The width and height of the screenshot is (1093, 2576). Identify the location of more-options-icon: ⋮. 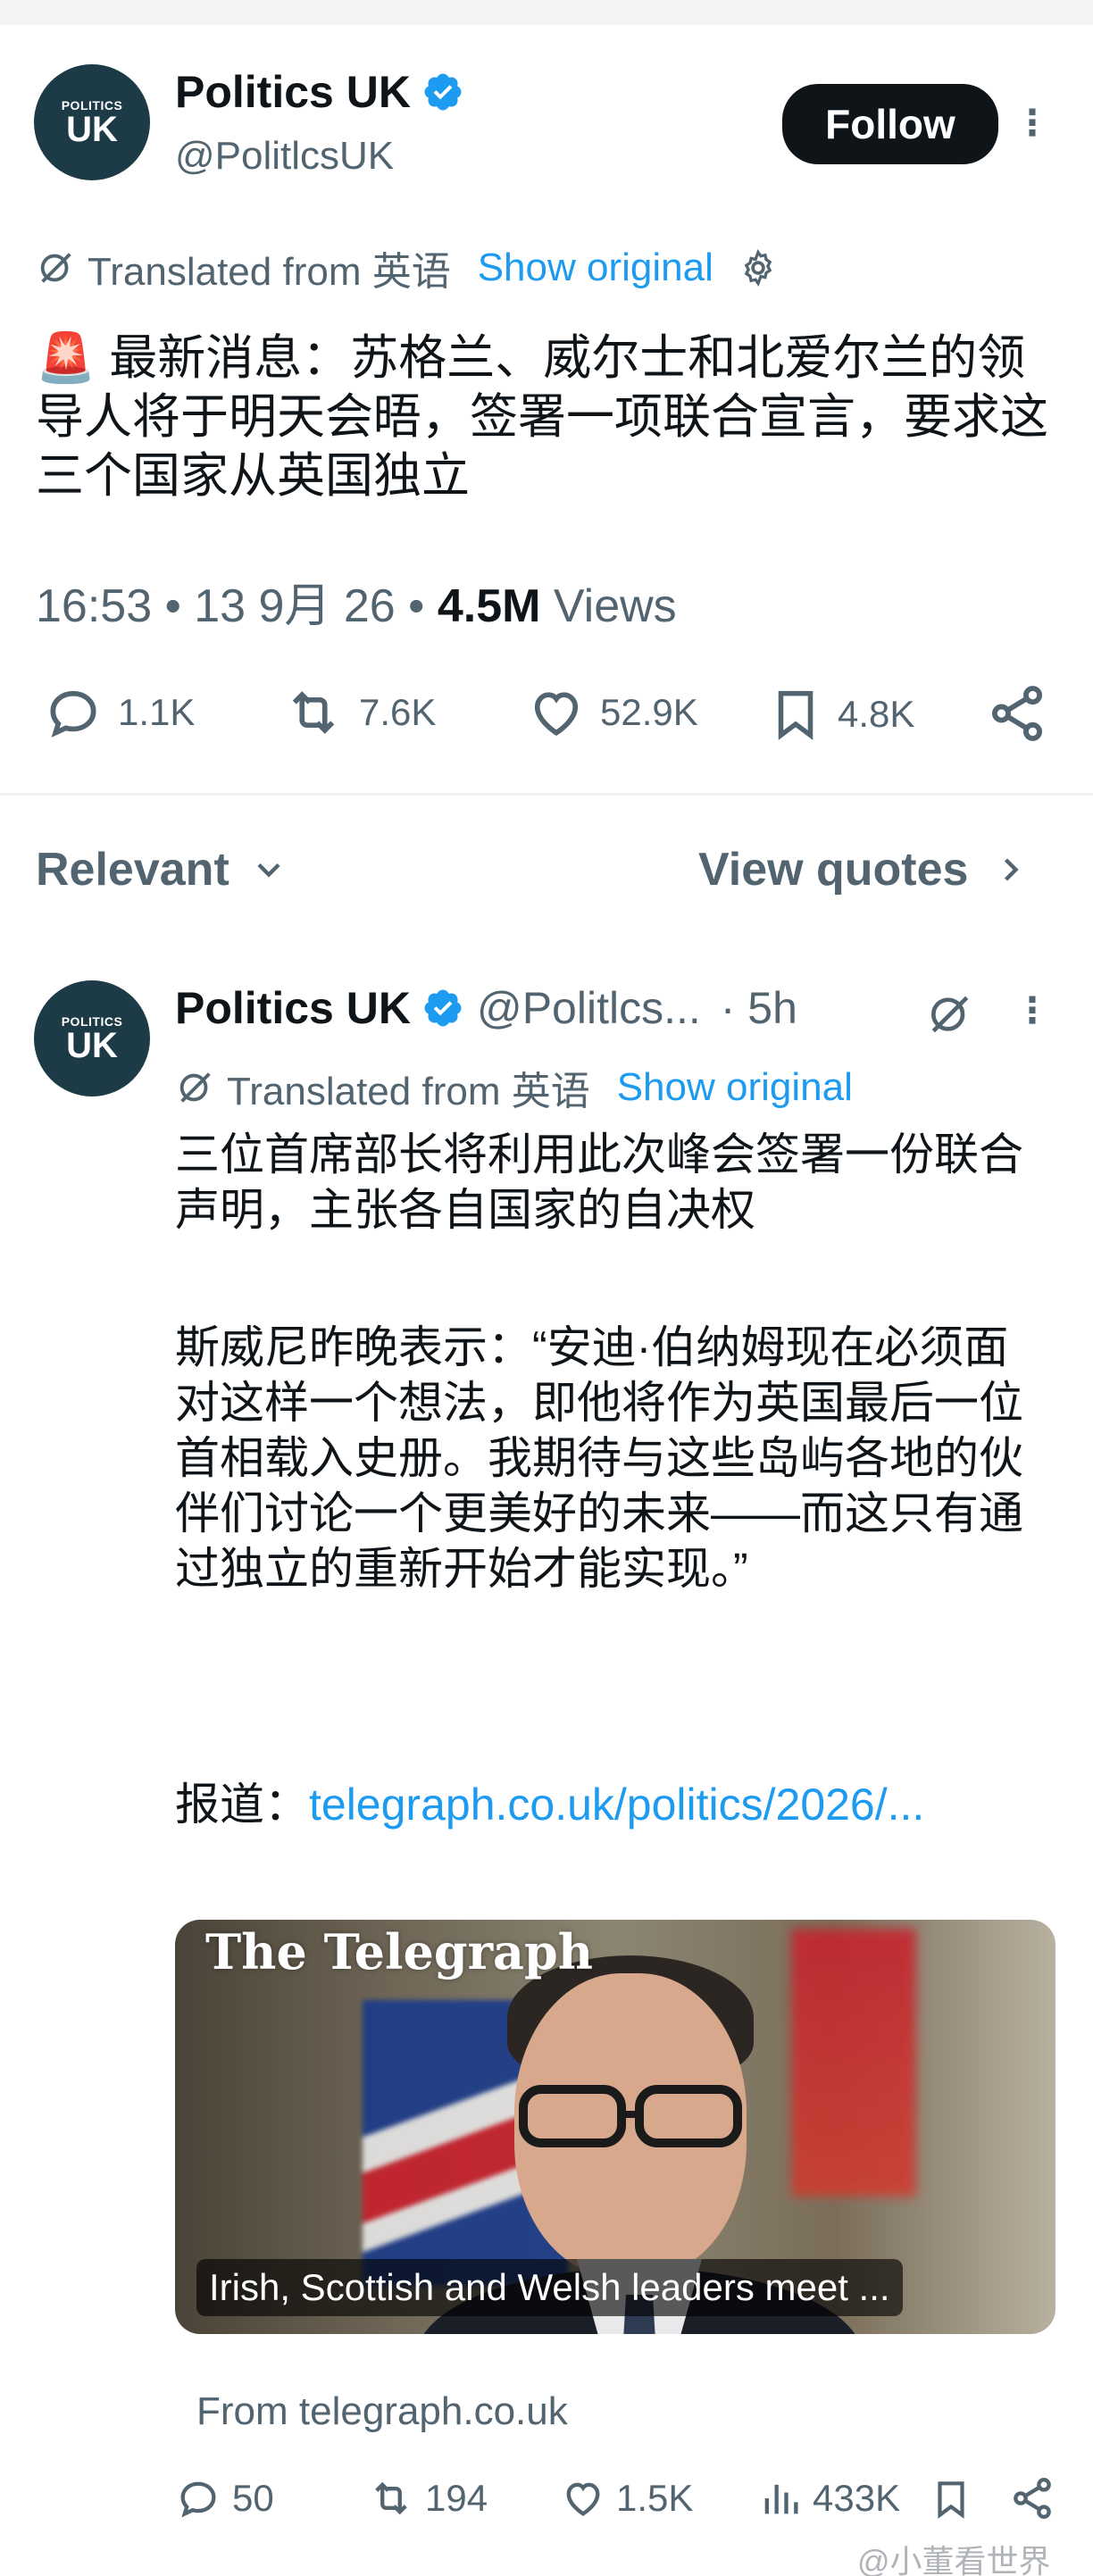
(1032, 125).